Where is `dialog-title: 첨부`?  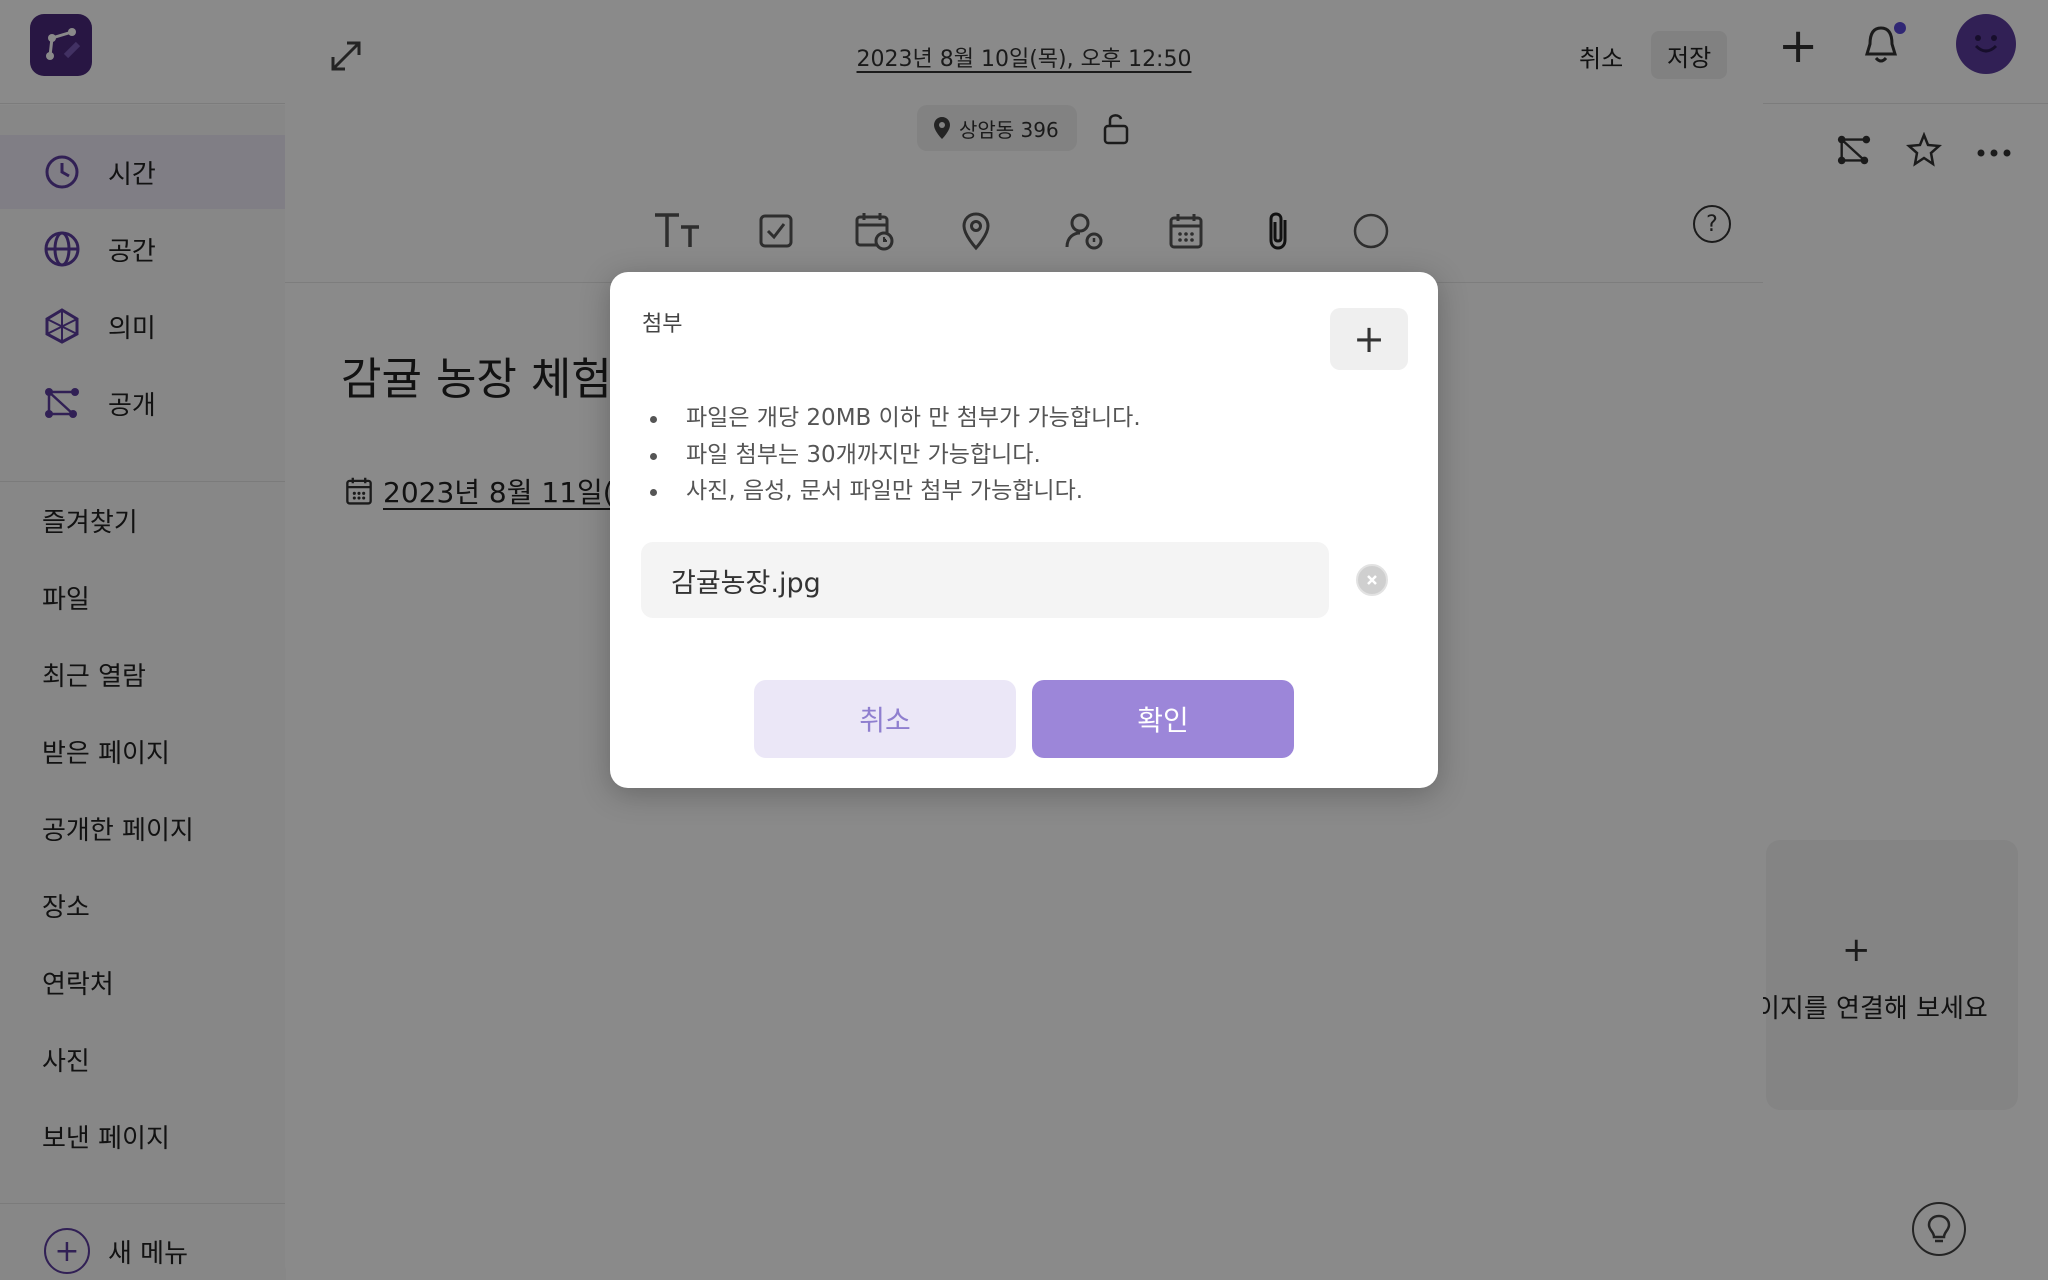
dialog-title: 첨부 is located at coordinates (662, 324).